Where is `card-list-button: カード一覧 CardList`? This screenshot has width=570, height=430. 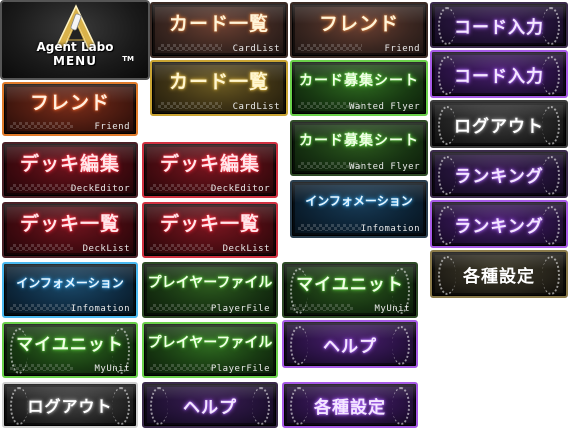 card-list-button: カード一覧 CardList is located at coordinates (219, 30).